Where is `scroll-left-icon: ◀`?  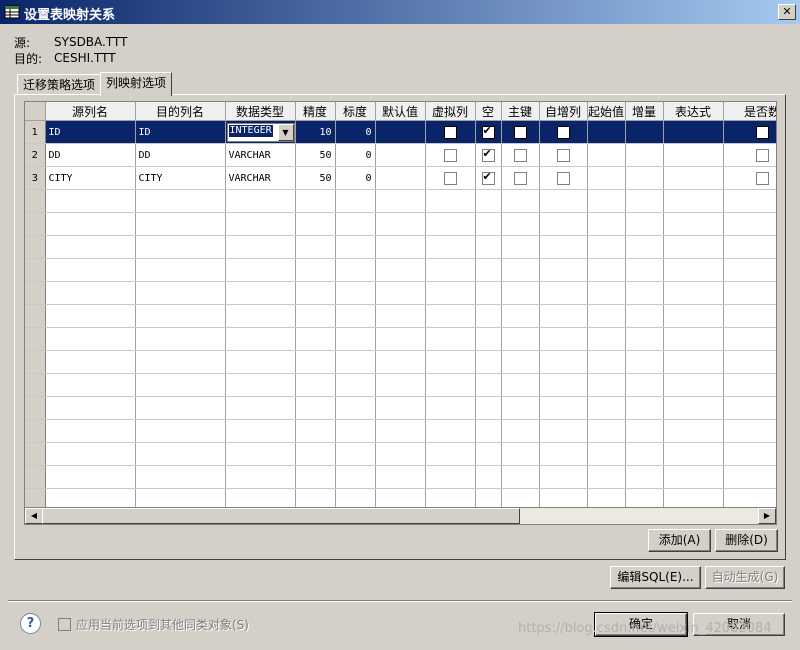
scroll-left-icon: ◀ is located at coordinates (34, 516).